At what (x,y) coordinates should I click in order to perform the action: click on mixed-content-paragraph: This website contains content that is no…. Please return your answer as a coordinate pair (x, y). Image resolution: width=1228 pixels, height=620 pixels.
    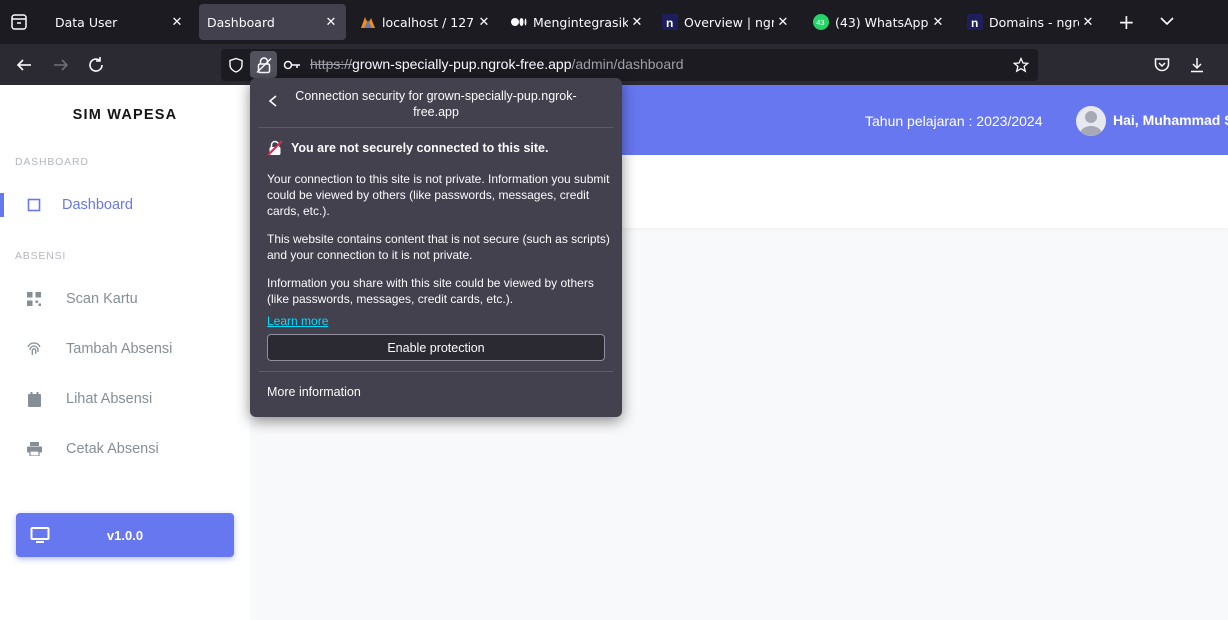
    Looking at the image, I should click on (438, 247).